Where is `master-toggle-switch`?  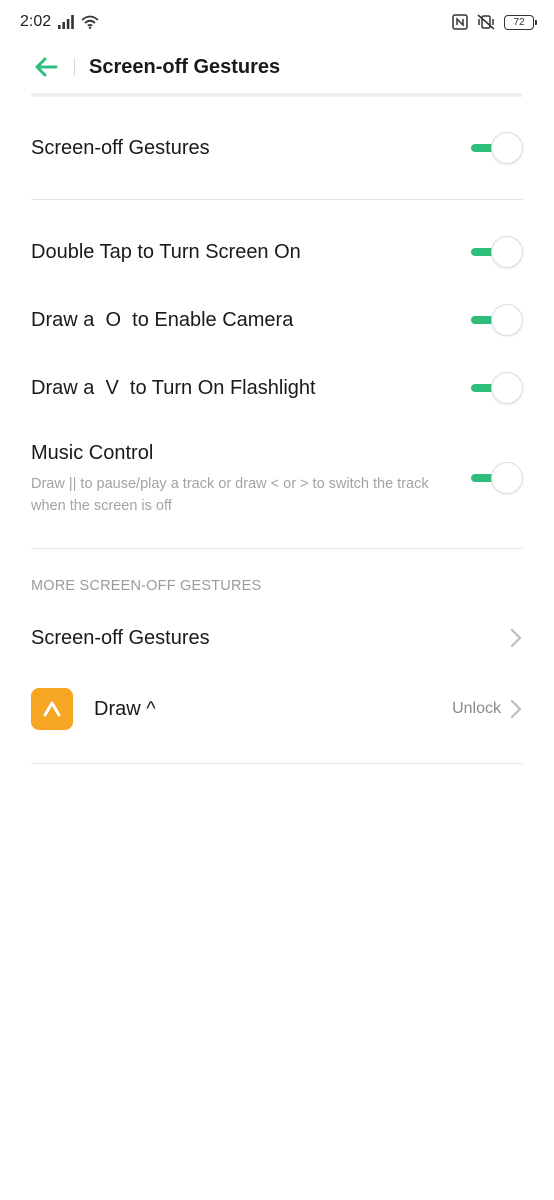
master-toggle-switch is located at coordinates (497, 148).